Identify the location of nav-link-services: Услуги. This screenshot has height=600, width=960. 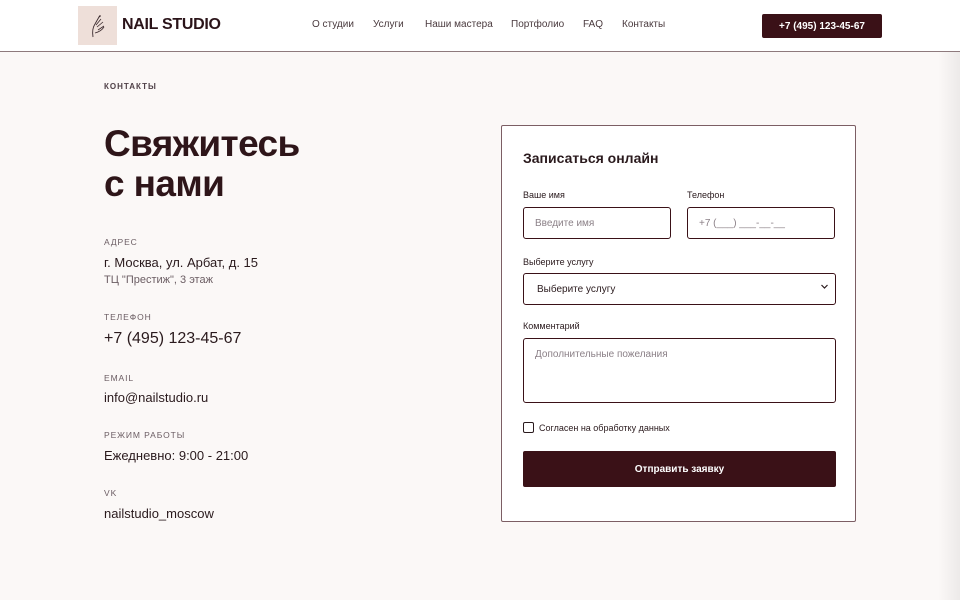
(388, 24).